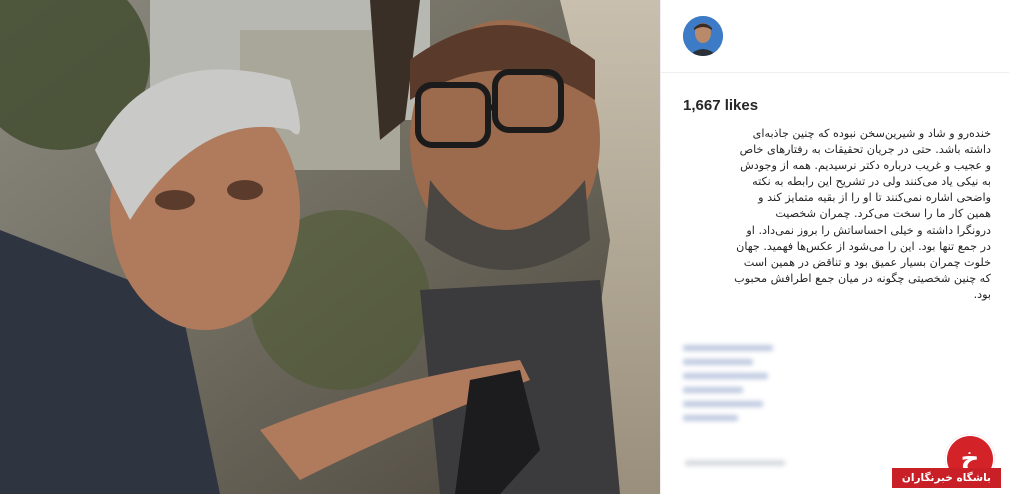 The width and height of the screenshot is (1009, 494). I want to click on avatar-image, so click(703, 36).